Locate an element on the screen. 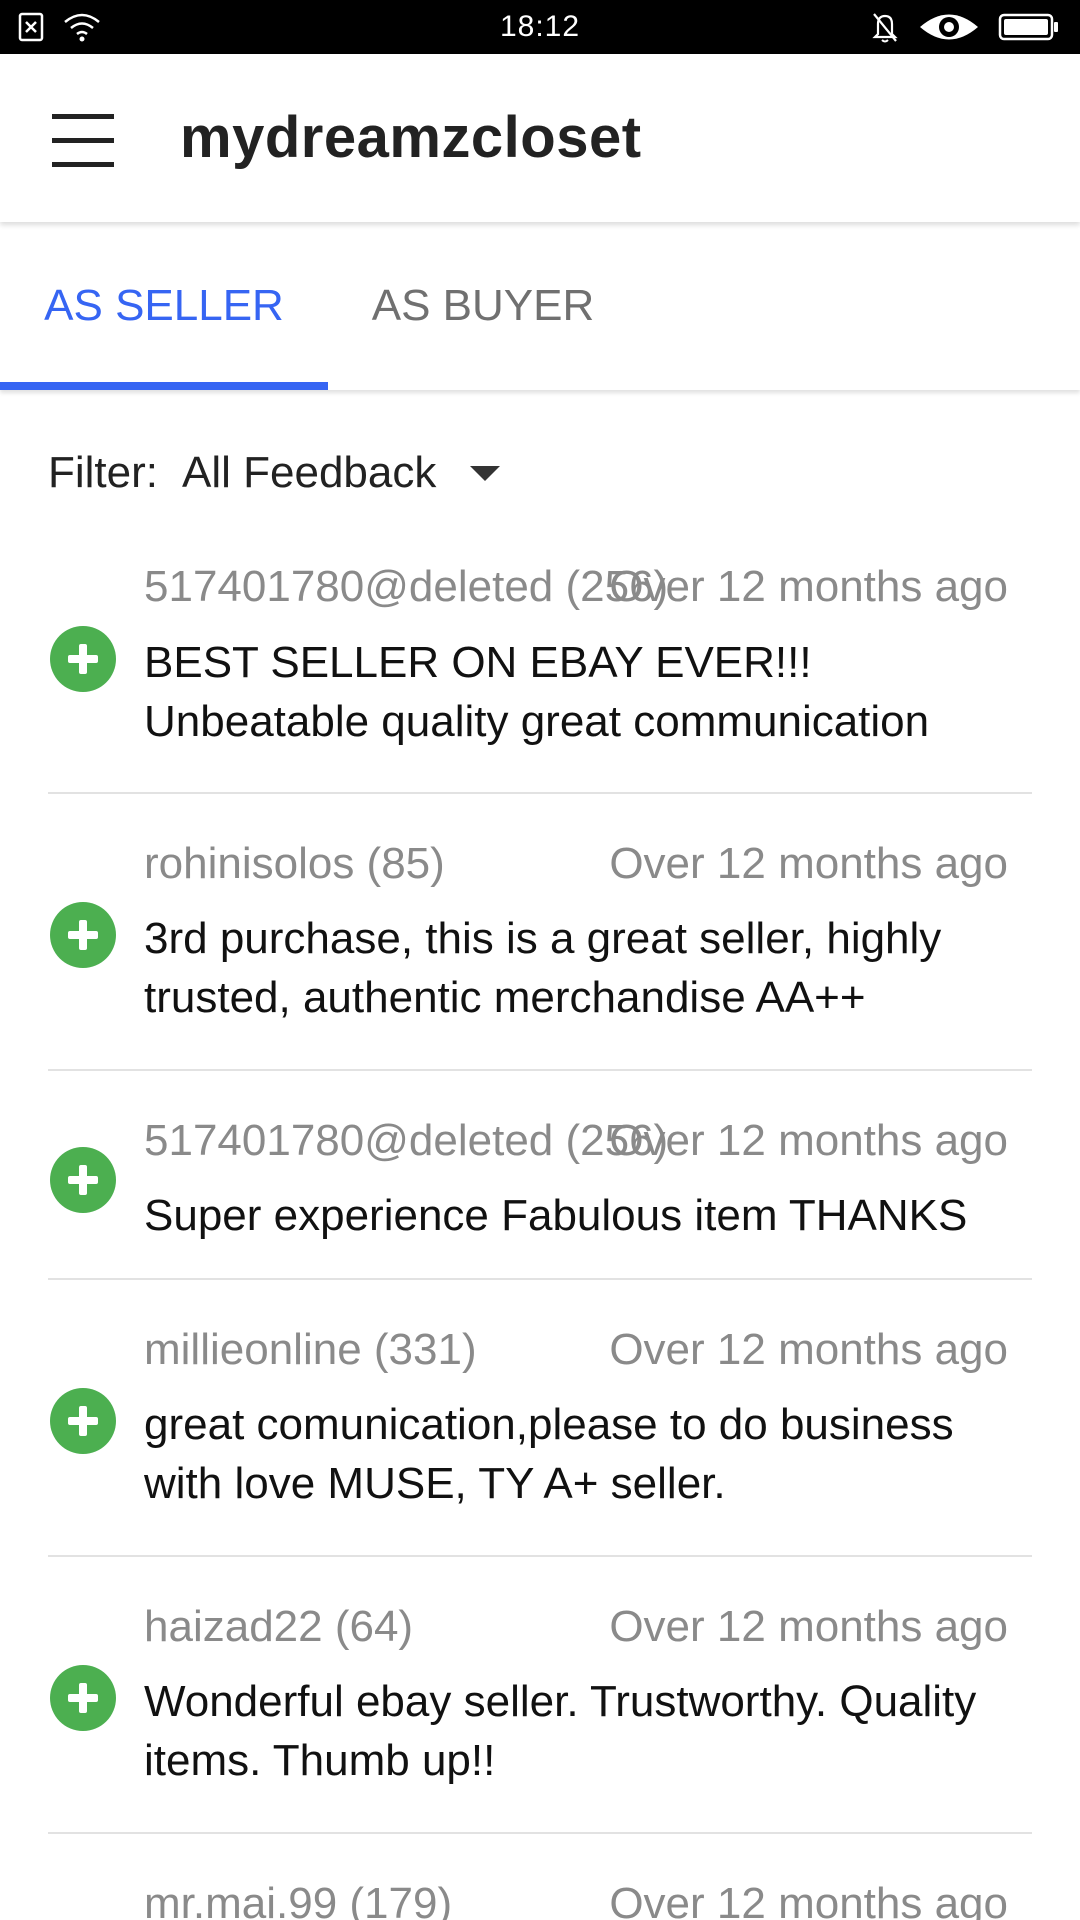 This screenshot has width=1080, height=1920. feedback-user: mr.mai.99 (179) is located at coordinates (298, 1899).